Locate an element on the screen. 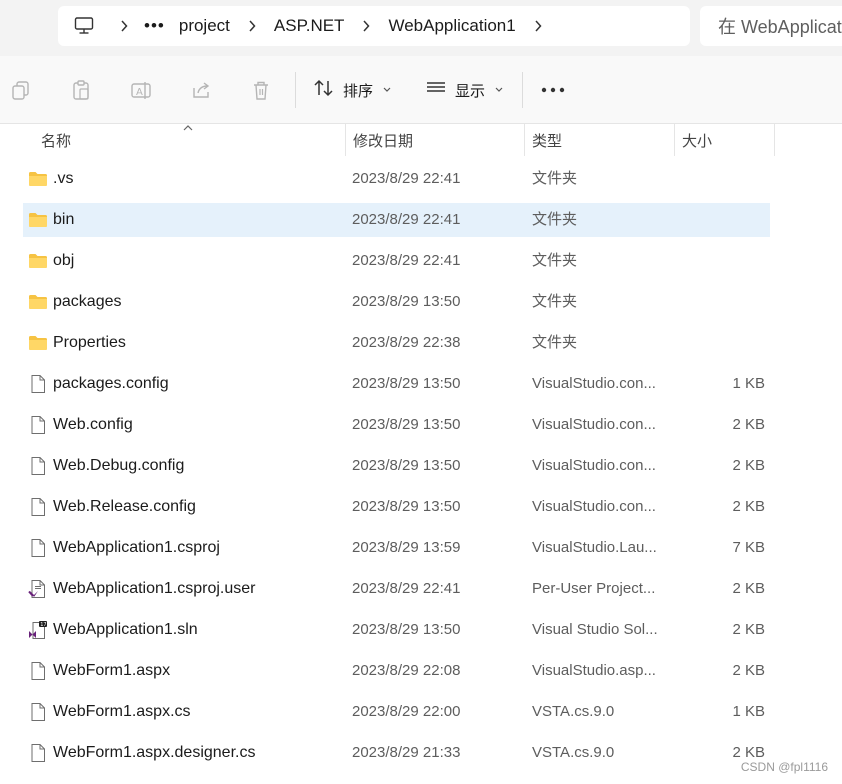 This screenshot has width=842, height=784. file-name: obj is located at coordinates (64, 260).